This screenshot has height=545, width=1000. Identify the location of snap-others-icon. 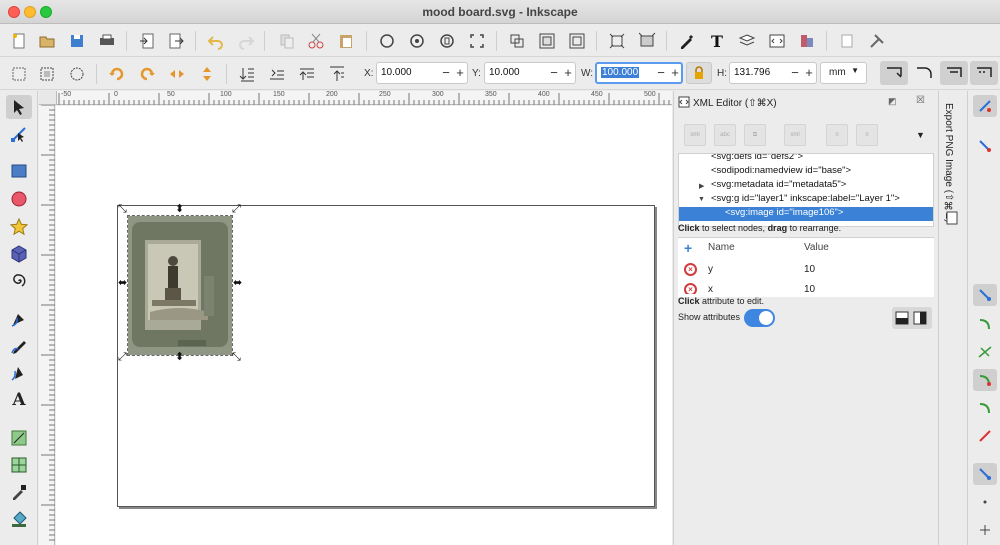
(985, 474).